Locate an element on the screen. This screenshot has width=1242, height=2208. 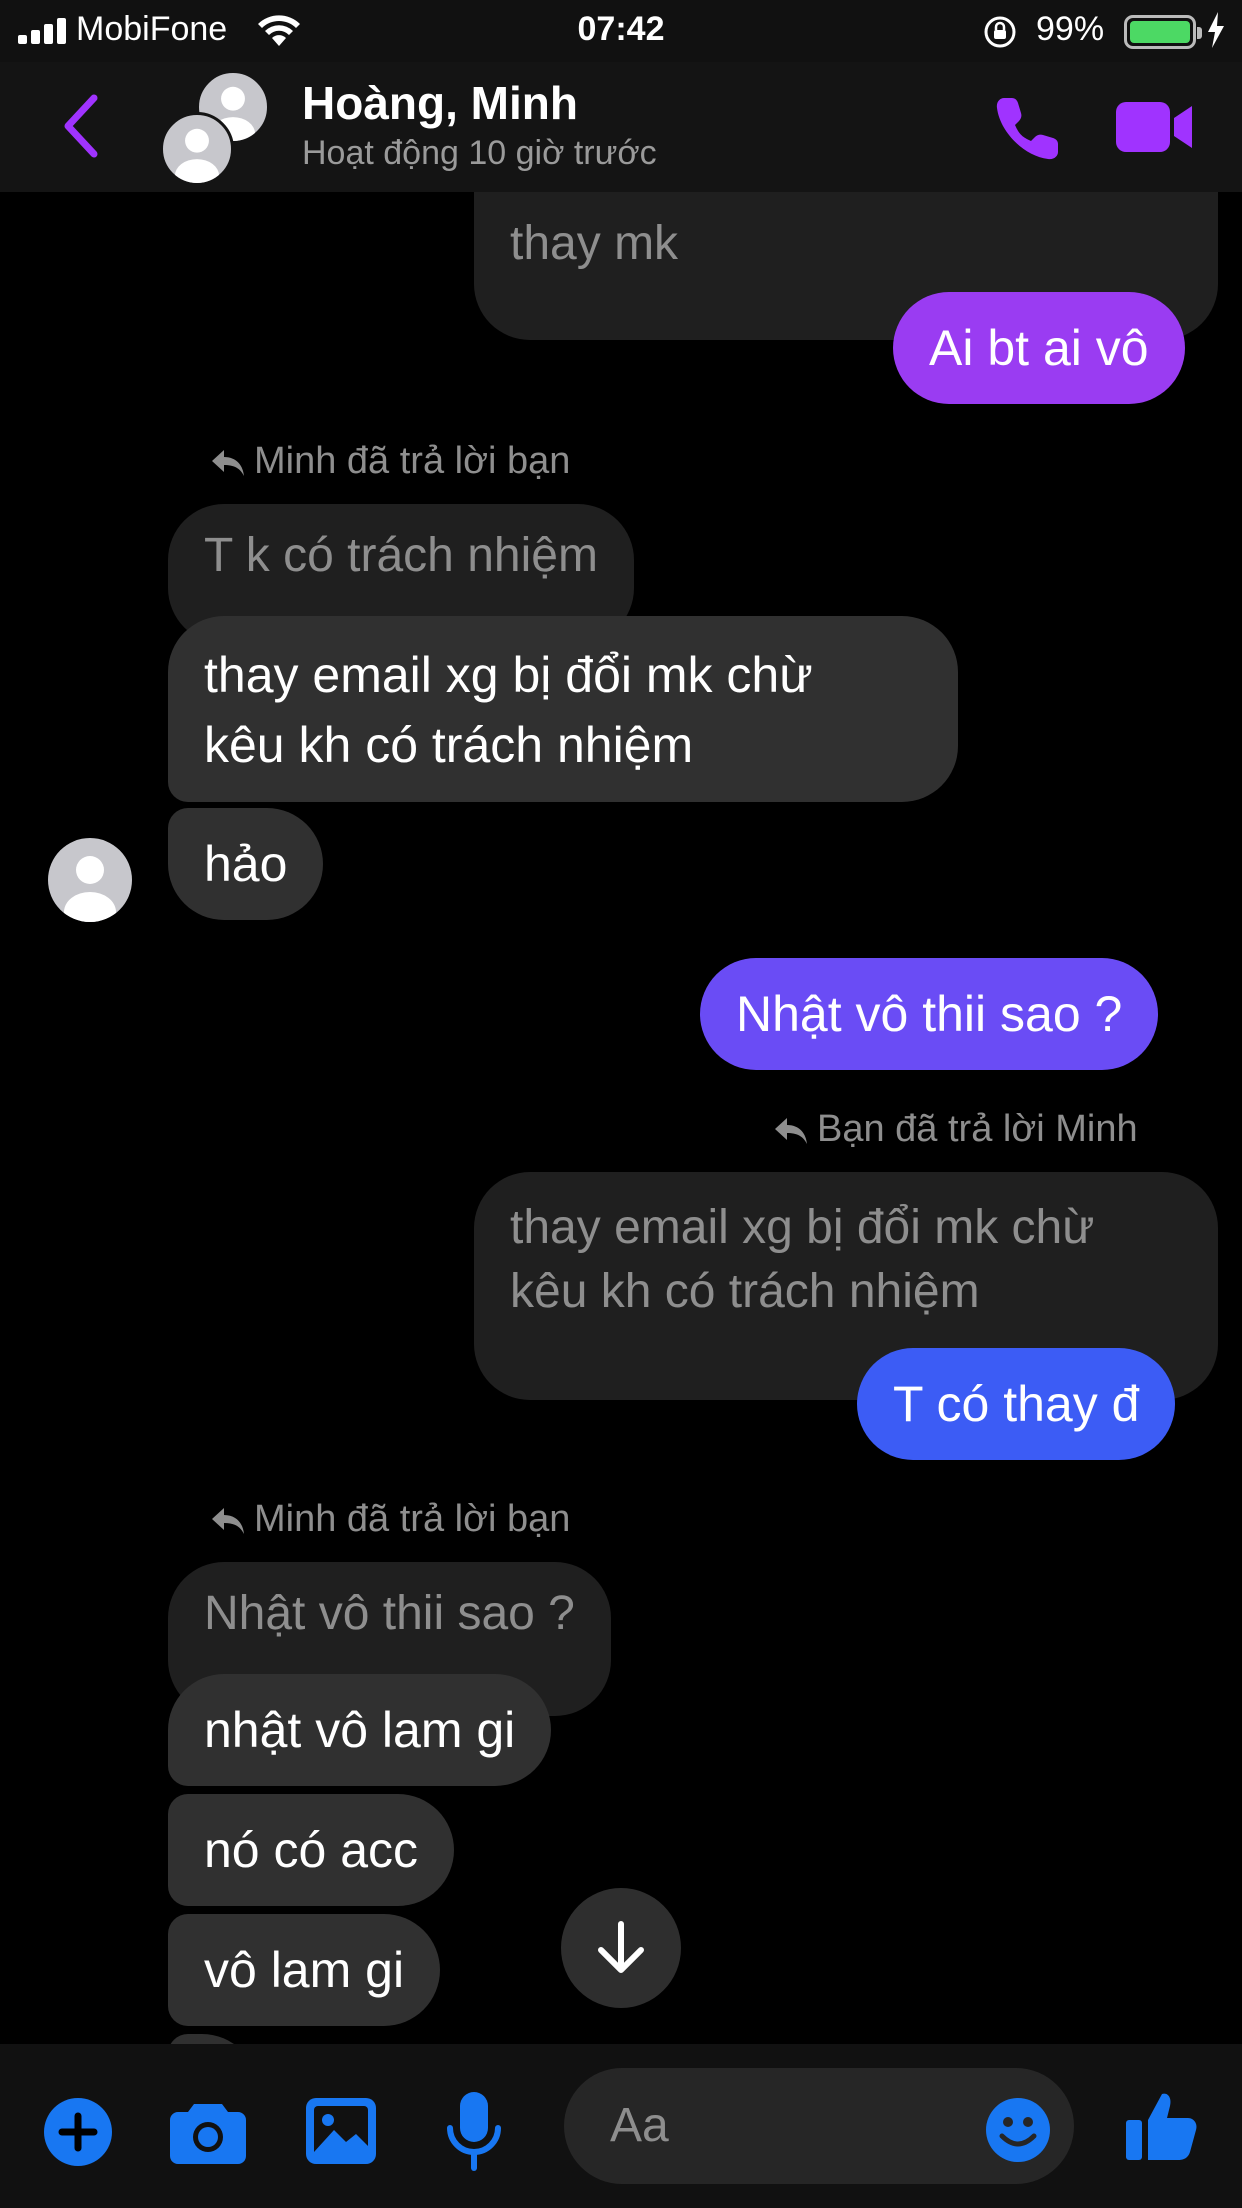
avatar is located at coordinates (197, 149).